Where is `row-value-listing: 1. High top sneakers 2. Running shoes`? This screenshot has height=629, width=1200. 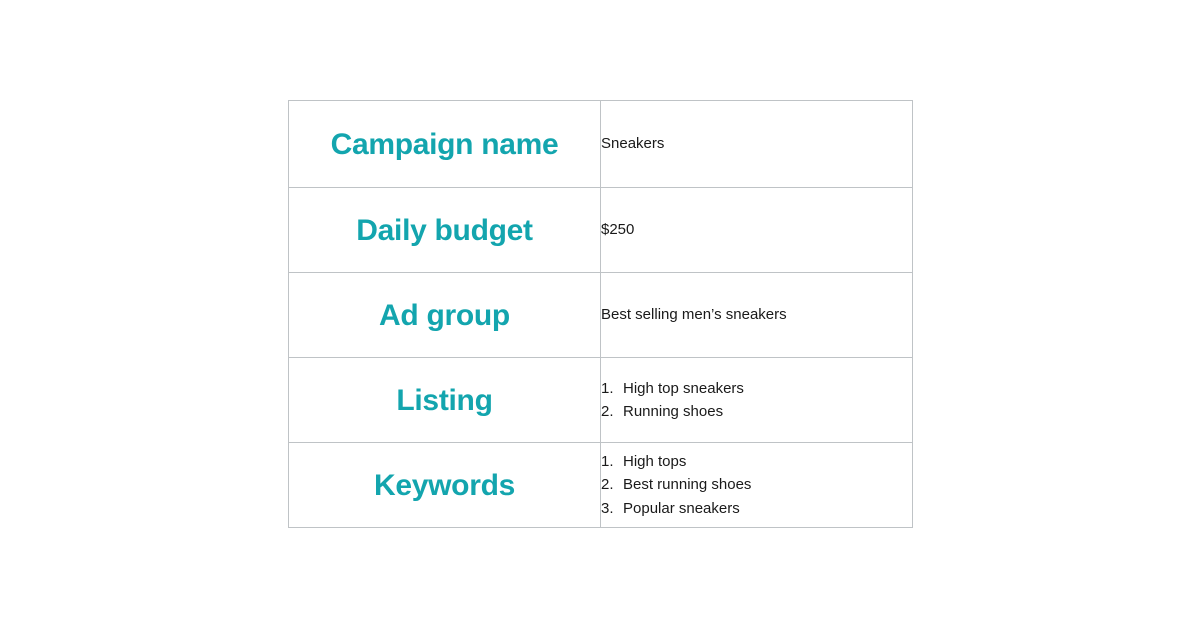
row-value-listing: 1. High top sneakers 2. Running shoes is located at coordinates (756, 400).